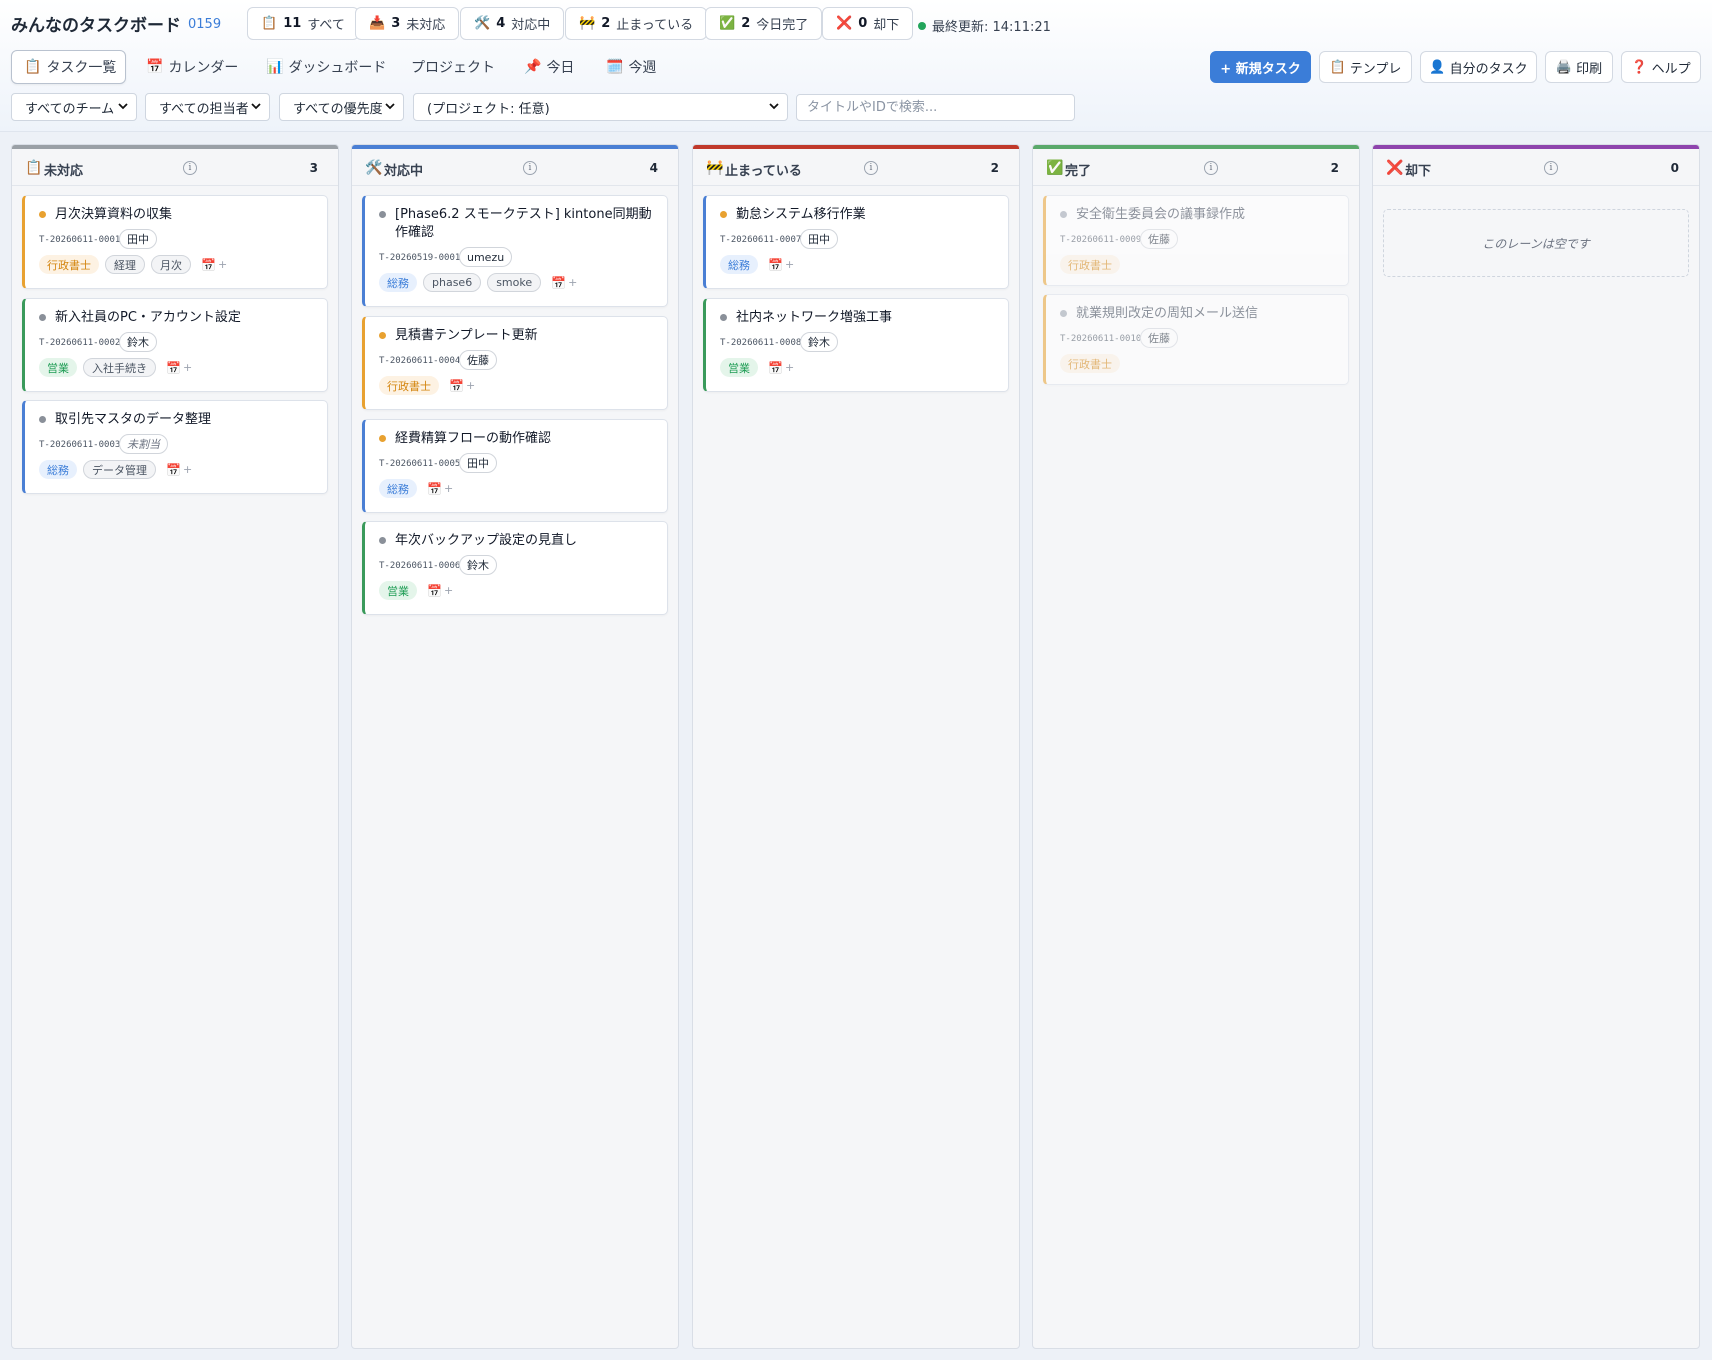  Describe the element at coordinates (192, 67) in the screenshot. I see `tab-calendar: 📅 カレンダー` at that location.